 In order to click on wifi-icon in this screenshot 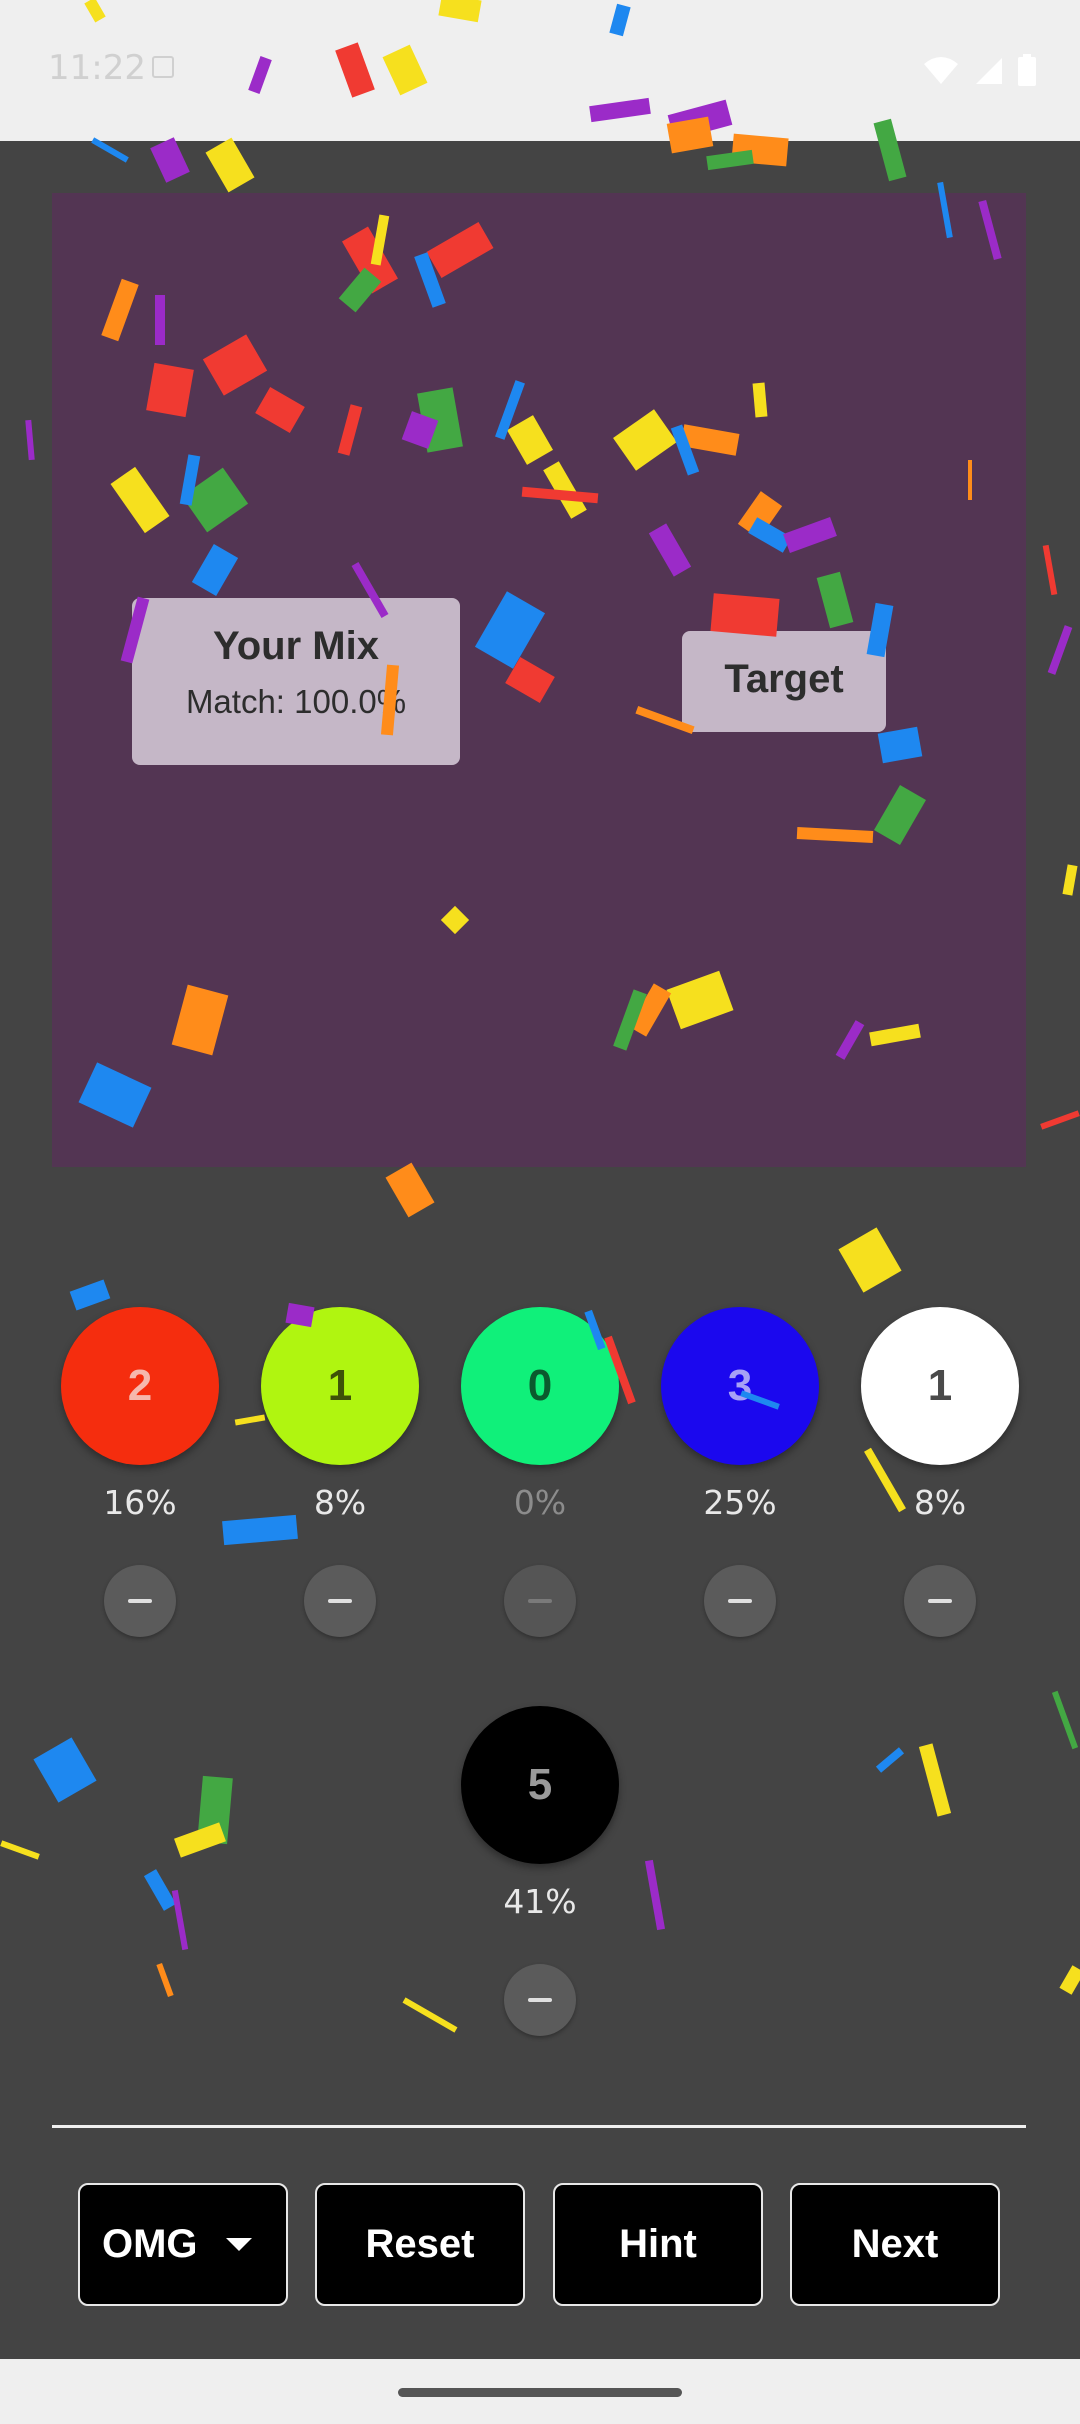, I will do `click(941, 70)`.